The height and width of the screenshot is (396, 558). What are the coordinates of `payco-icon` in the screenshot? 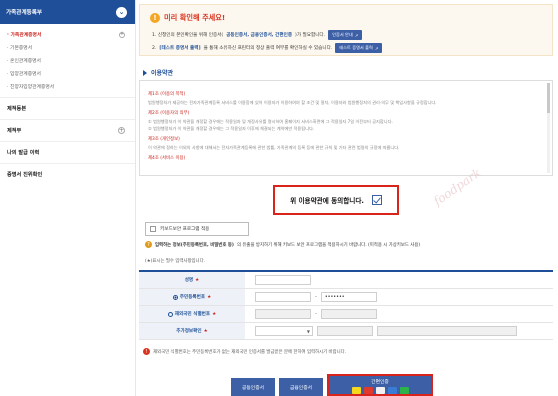 It's located at (404, 390).